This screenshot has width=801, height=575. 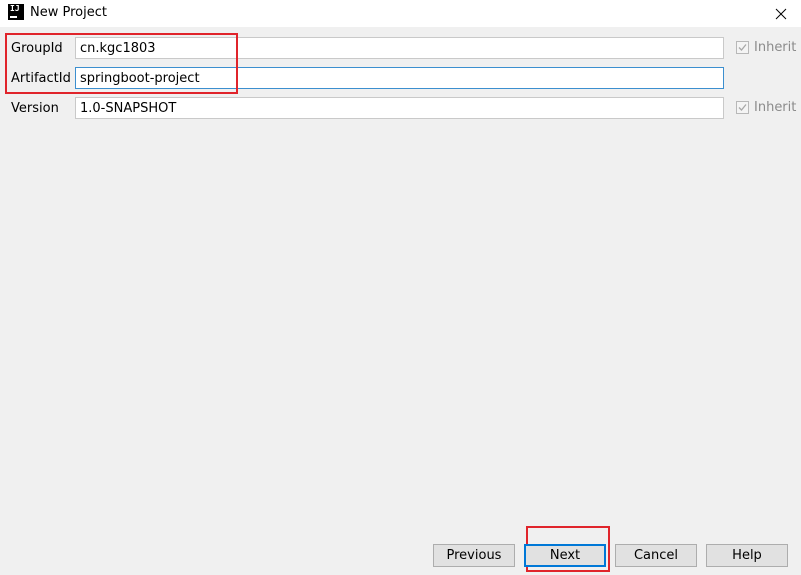 I want to click on version-row: Version Inherit, so click(x=400, y=109).